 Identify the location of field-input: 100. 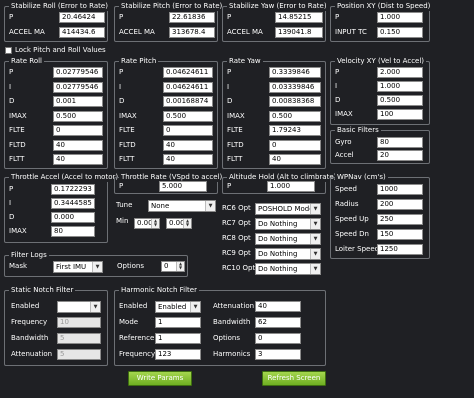
(400, 114).